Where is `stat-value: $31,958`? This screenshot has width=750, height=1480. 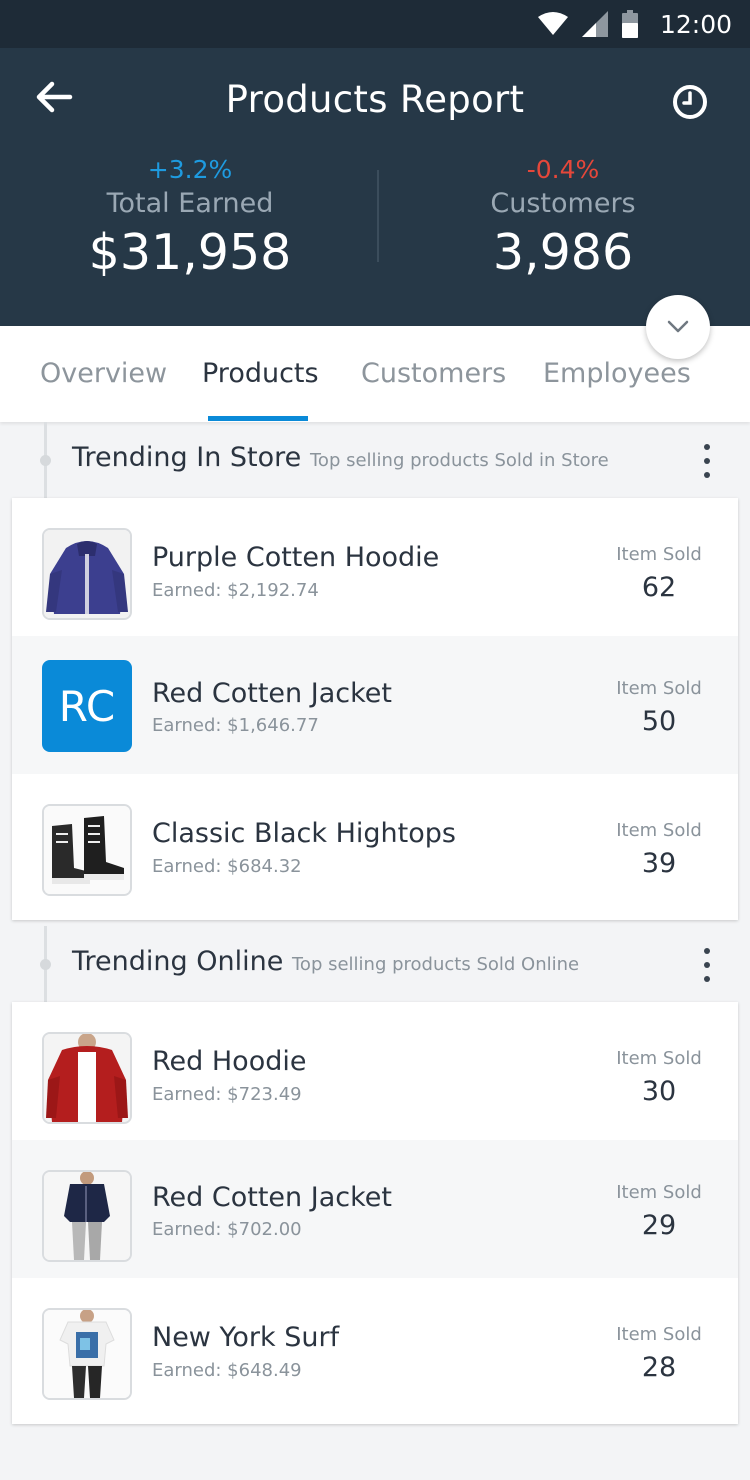
stat-value: $31,958 is located at coordinates (190, 252).